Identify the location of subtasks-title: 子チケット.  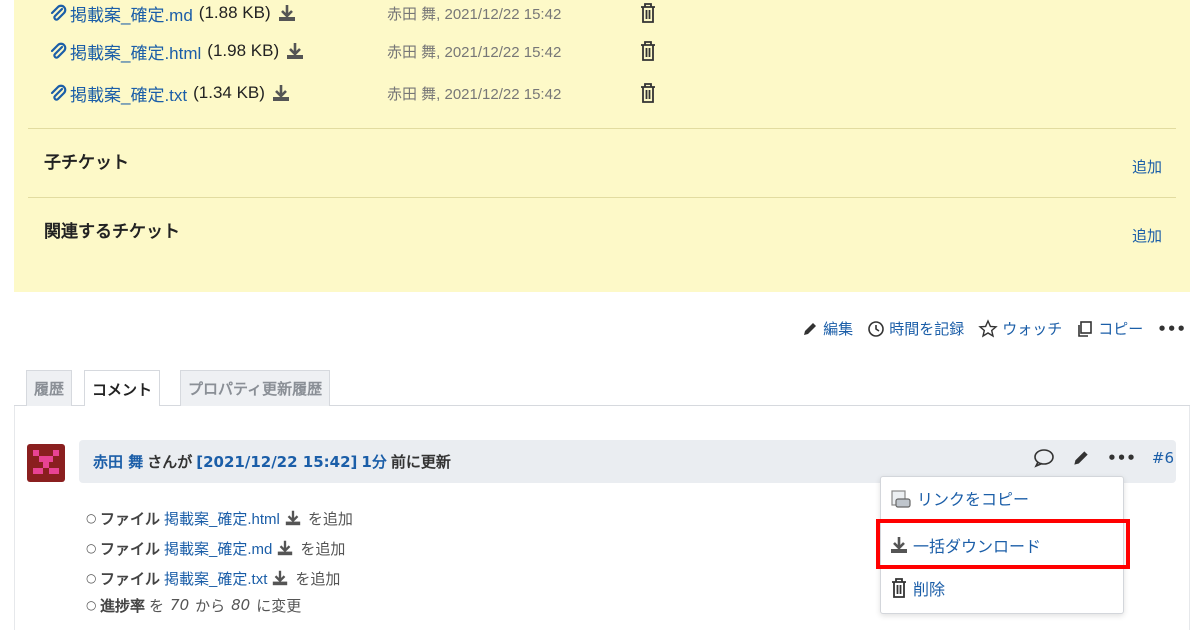
(86, 163).